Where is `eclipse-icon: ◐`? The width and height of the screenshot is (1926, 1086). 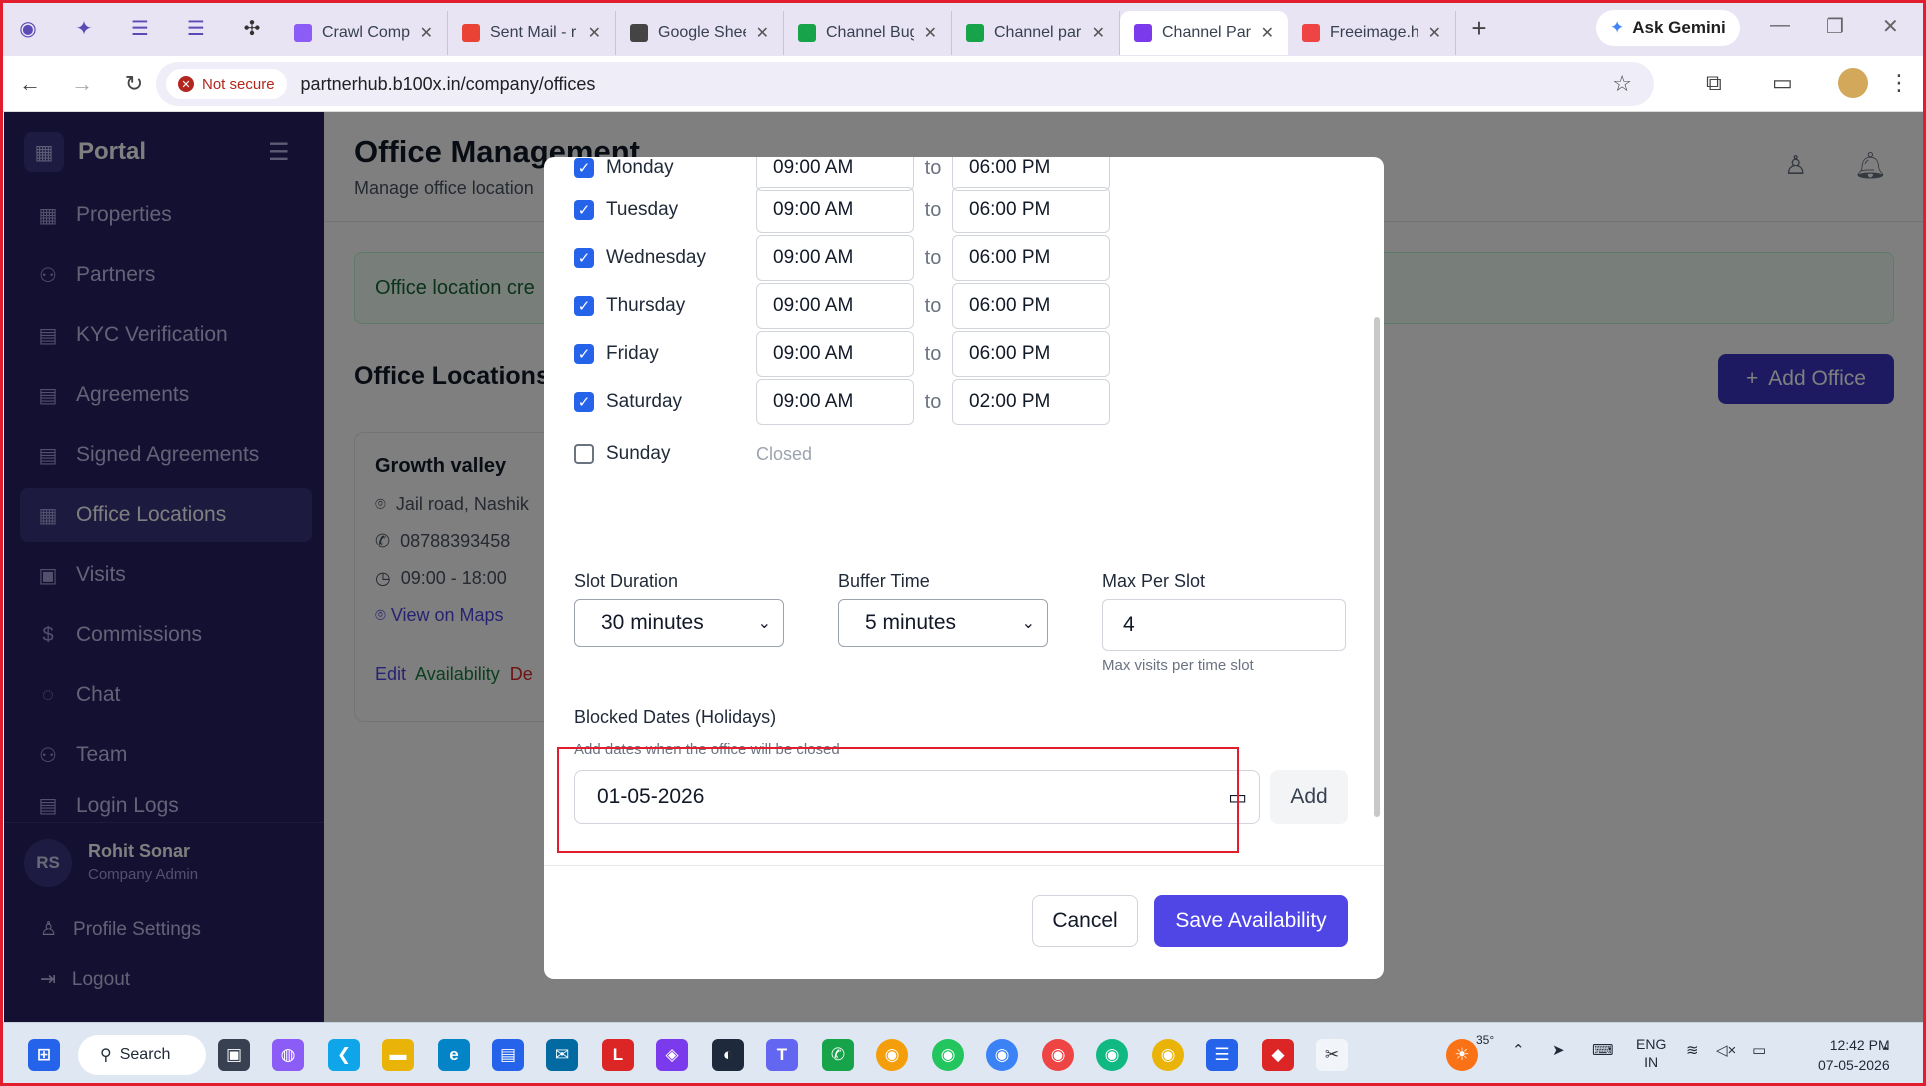
eclipse-icon: ◐ is located at coordinates (728, 1055).